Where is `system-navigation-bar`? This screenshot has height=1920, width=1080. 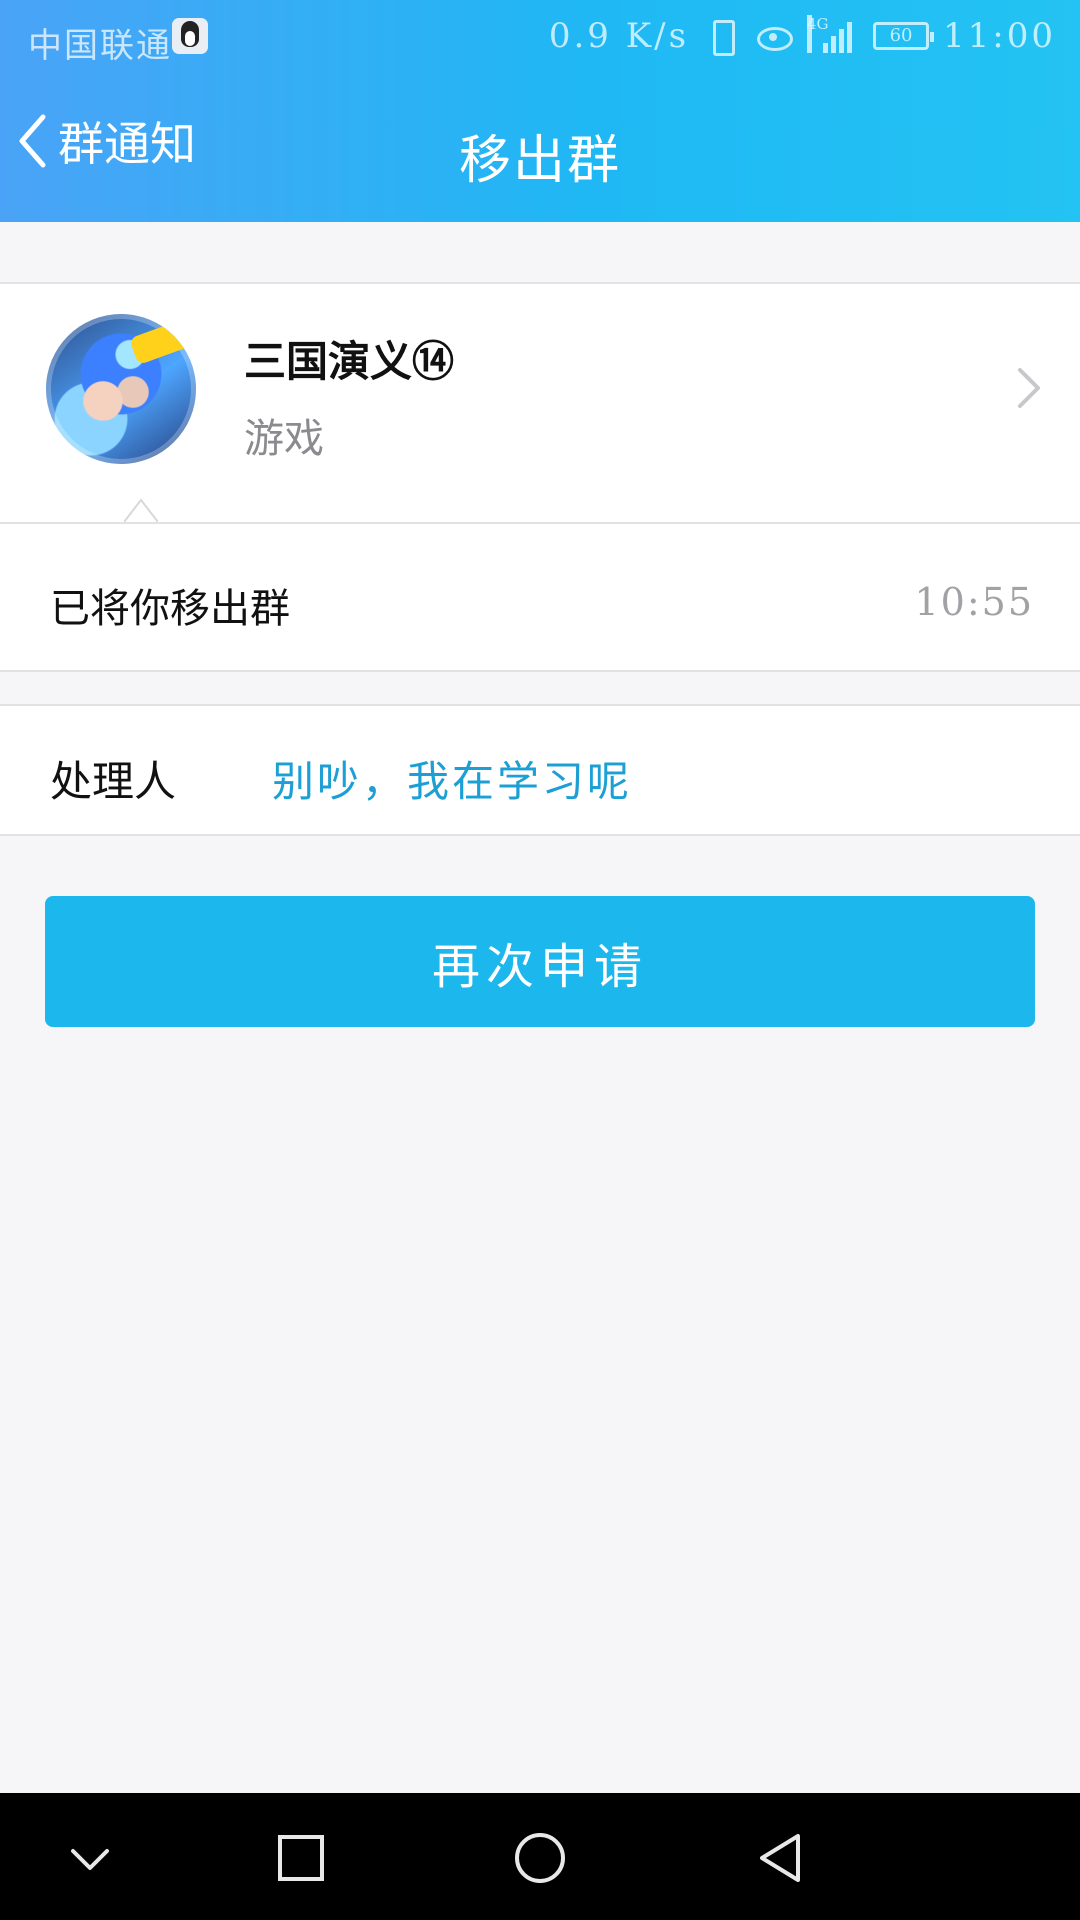 system-navigation-bar is located at coordinates (540, 1856).